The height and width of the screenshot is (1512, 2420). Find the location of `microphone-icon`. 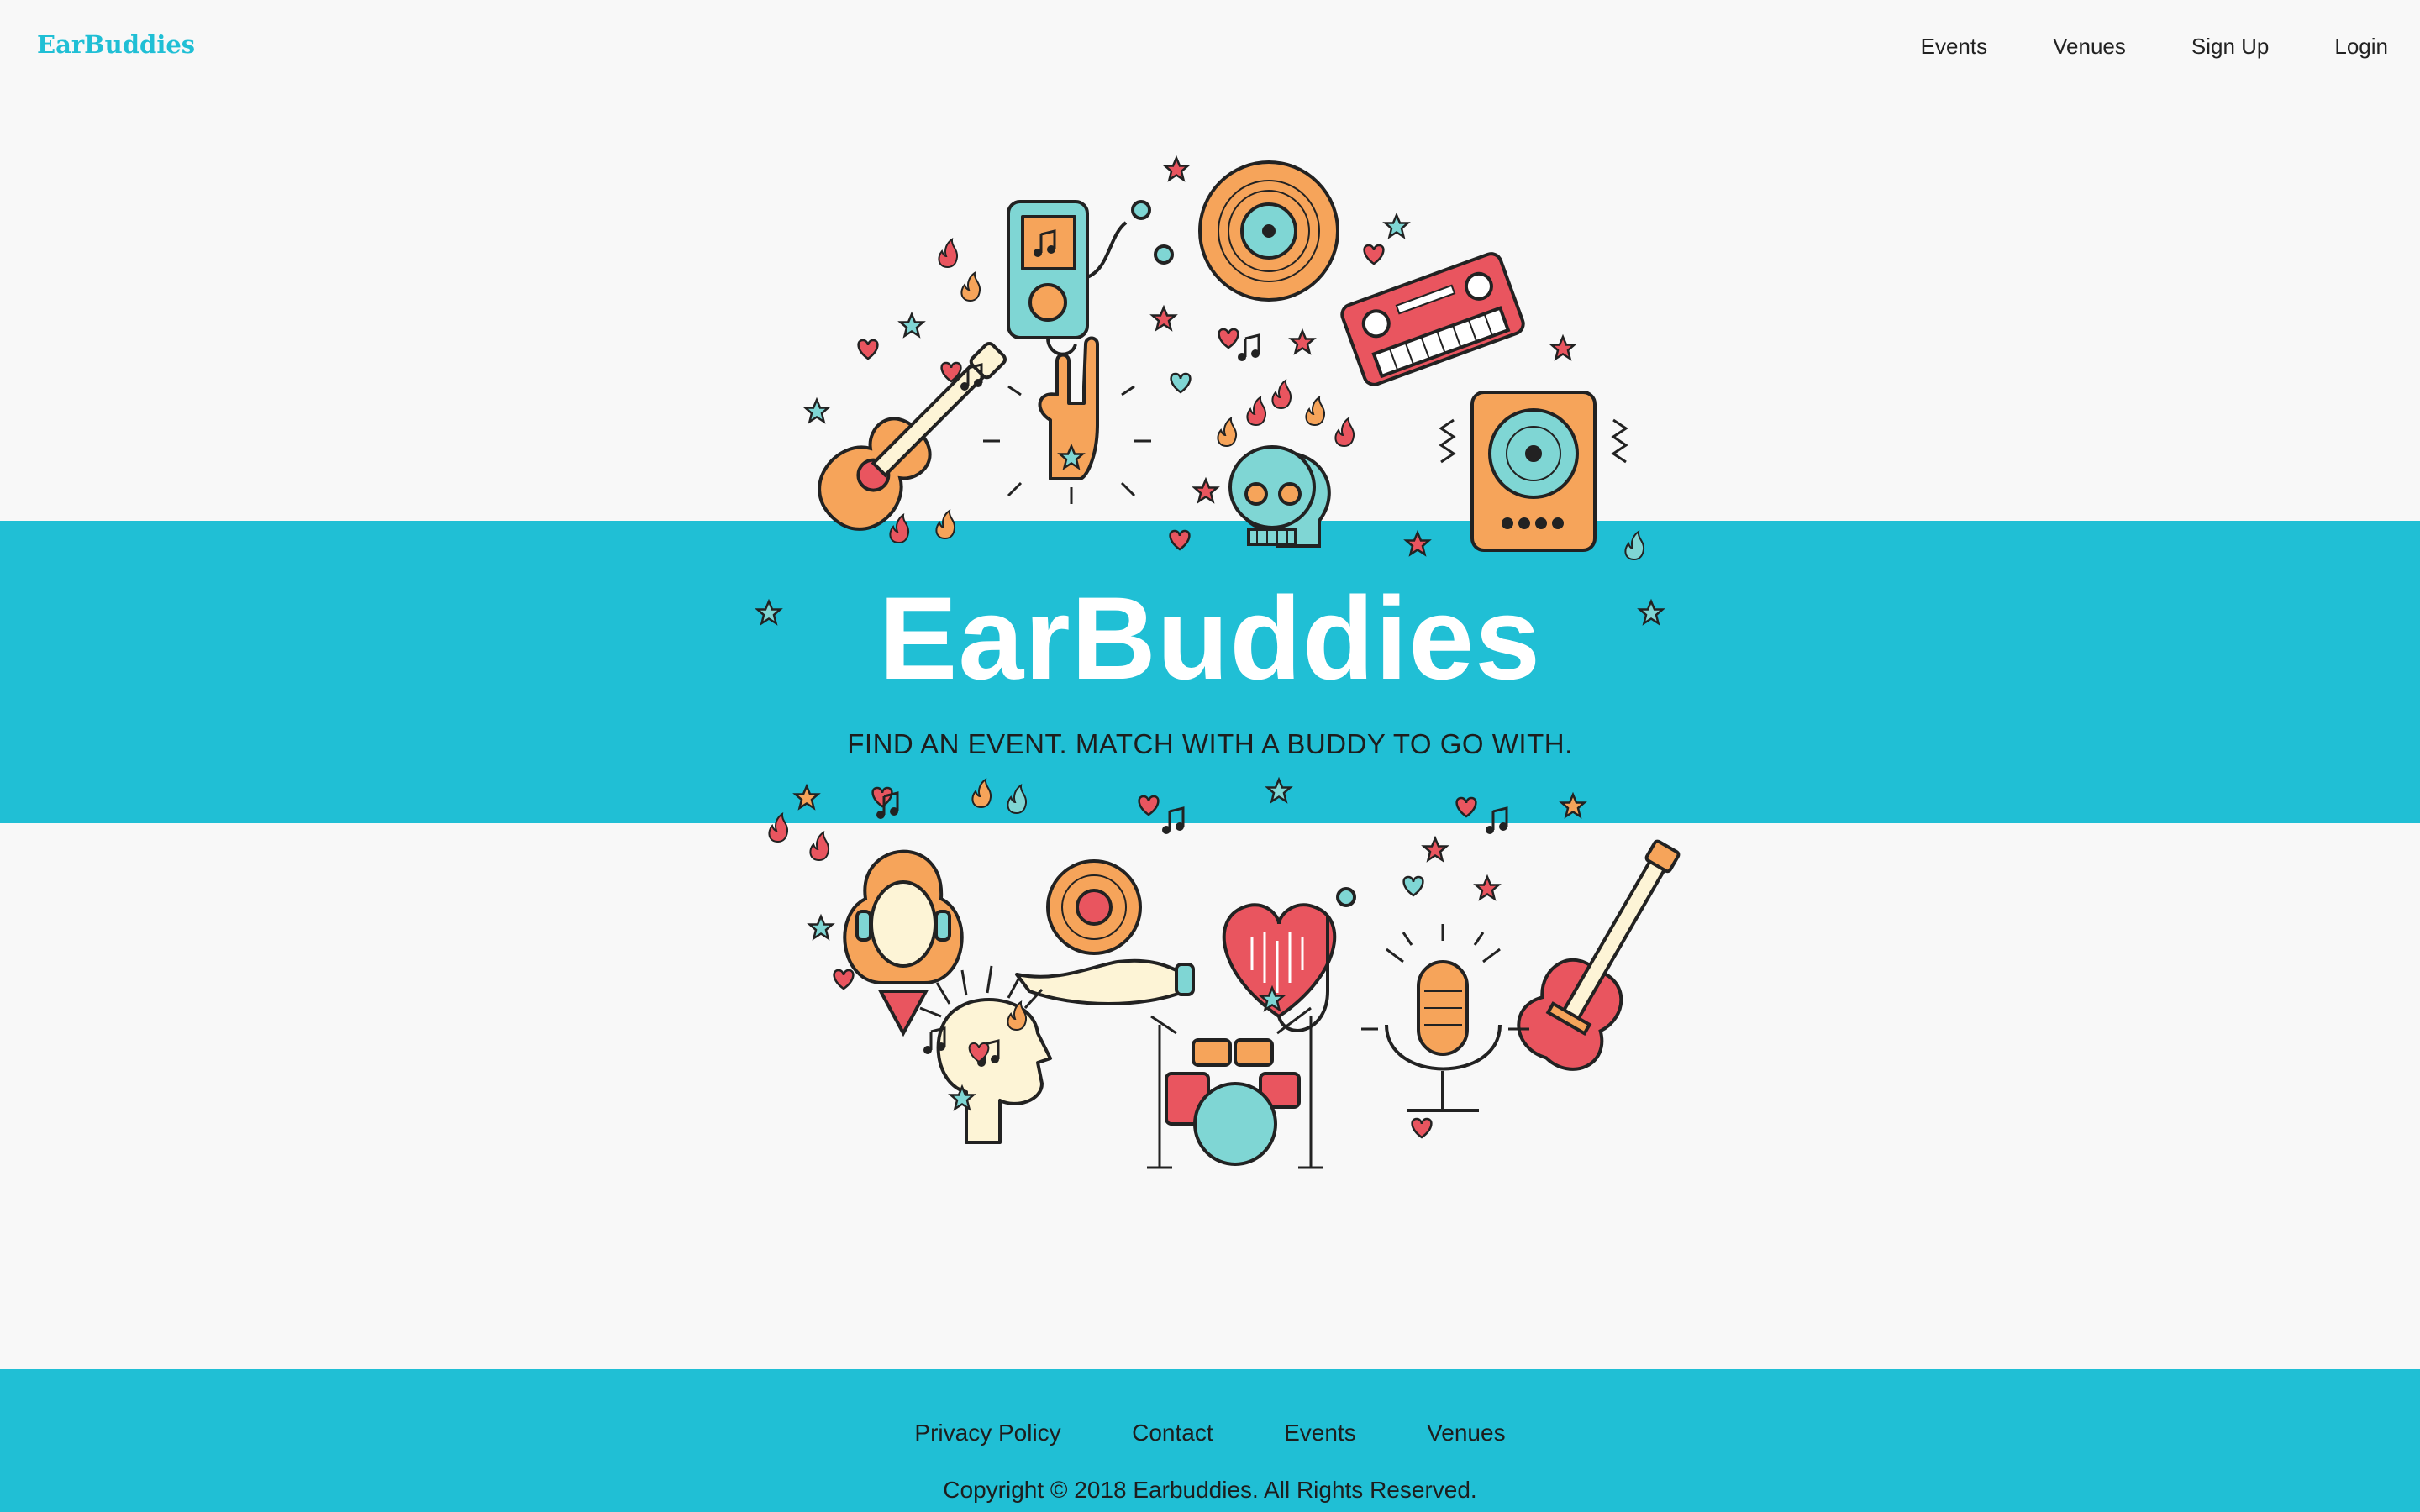

microphone-icon is located at coordinates (1445, 1018).